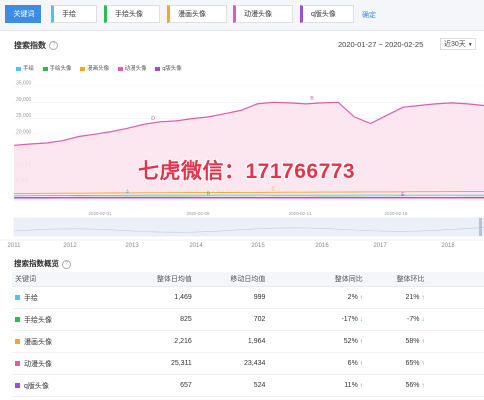 This screenshot has width=484, height=400. Describe the element at coordinates (393, 363) in the screenshot. I see `cell-mom: 65% ↑` at that location.